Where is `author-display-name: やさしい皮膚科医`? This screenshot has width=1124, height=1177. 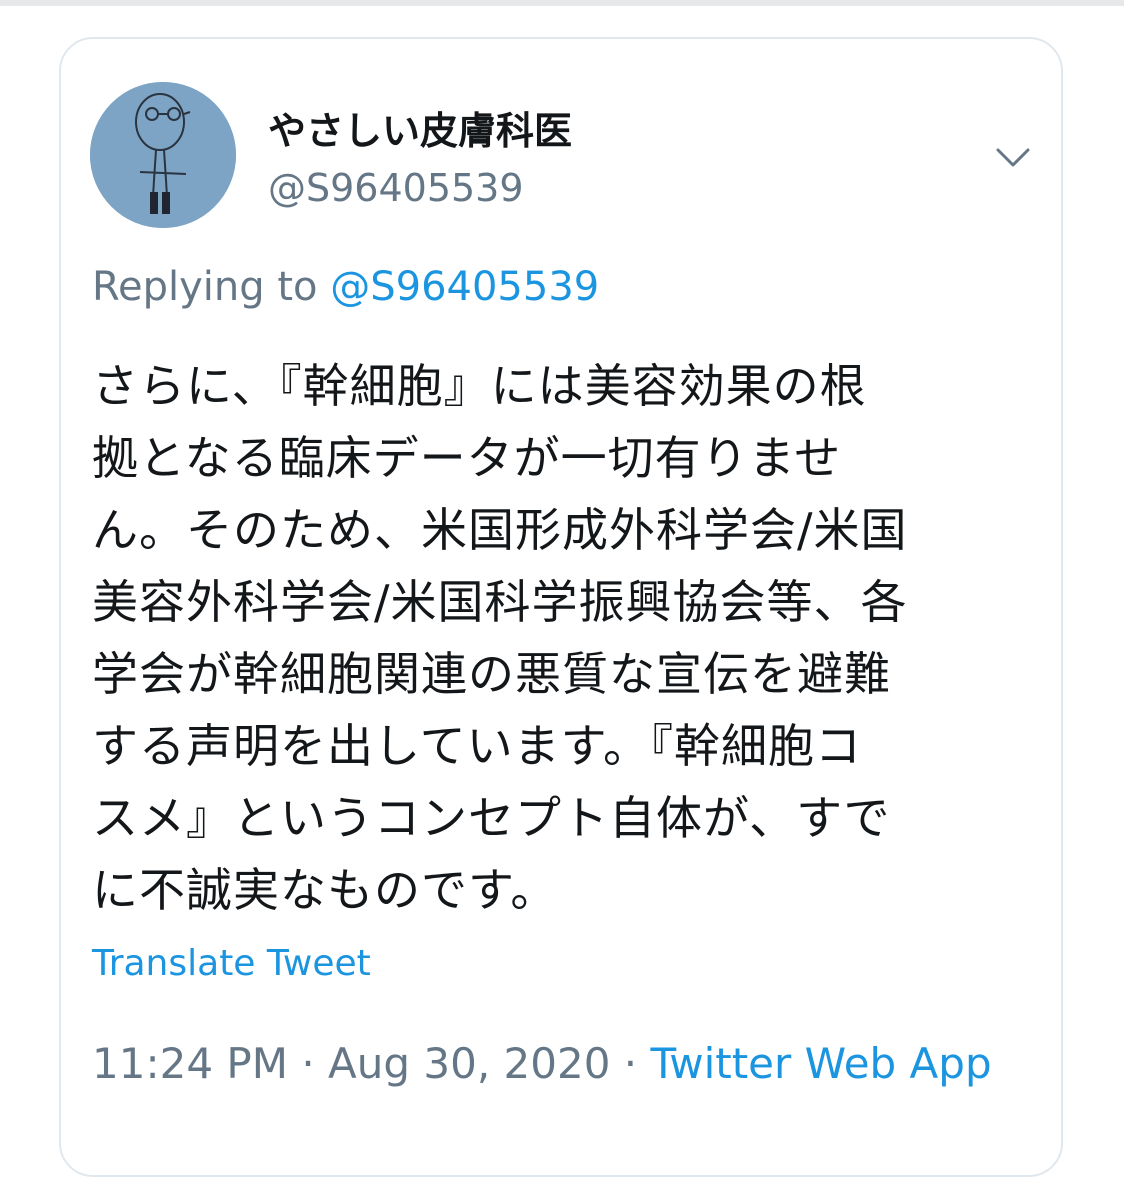 author-display-name: やさしい皮膚科医 is located at coordinates (420, 131).